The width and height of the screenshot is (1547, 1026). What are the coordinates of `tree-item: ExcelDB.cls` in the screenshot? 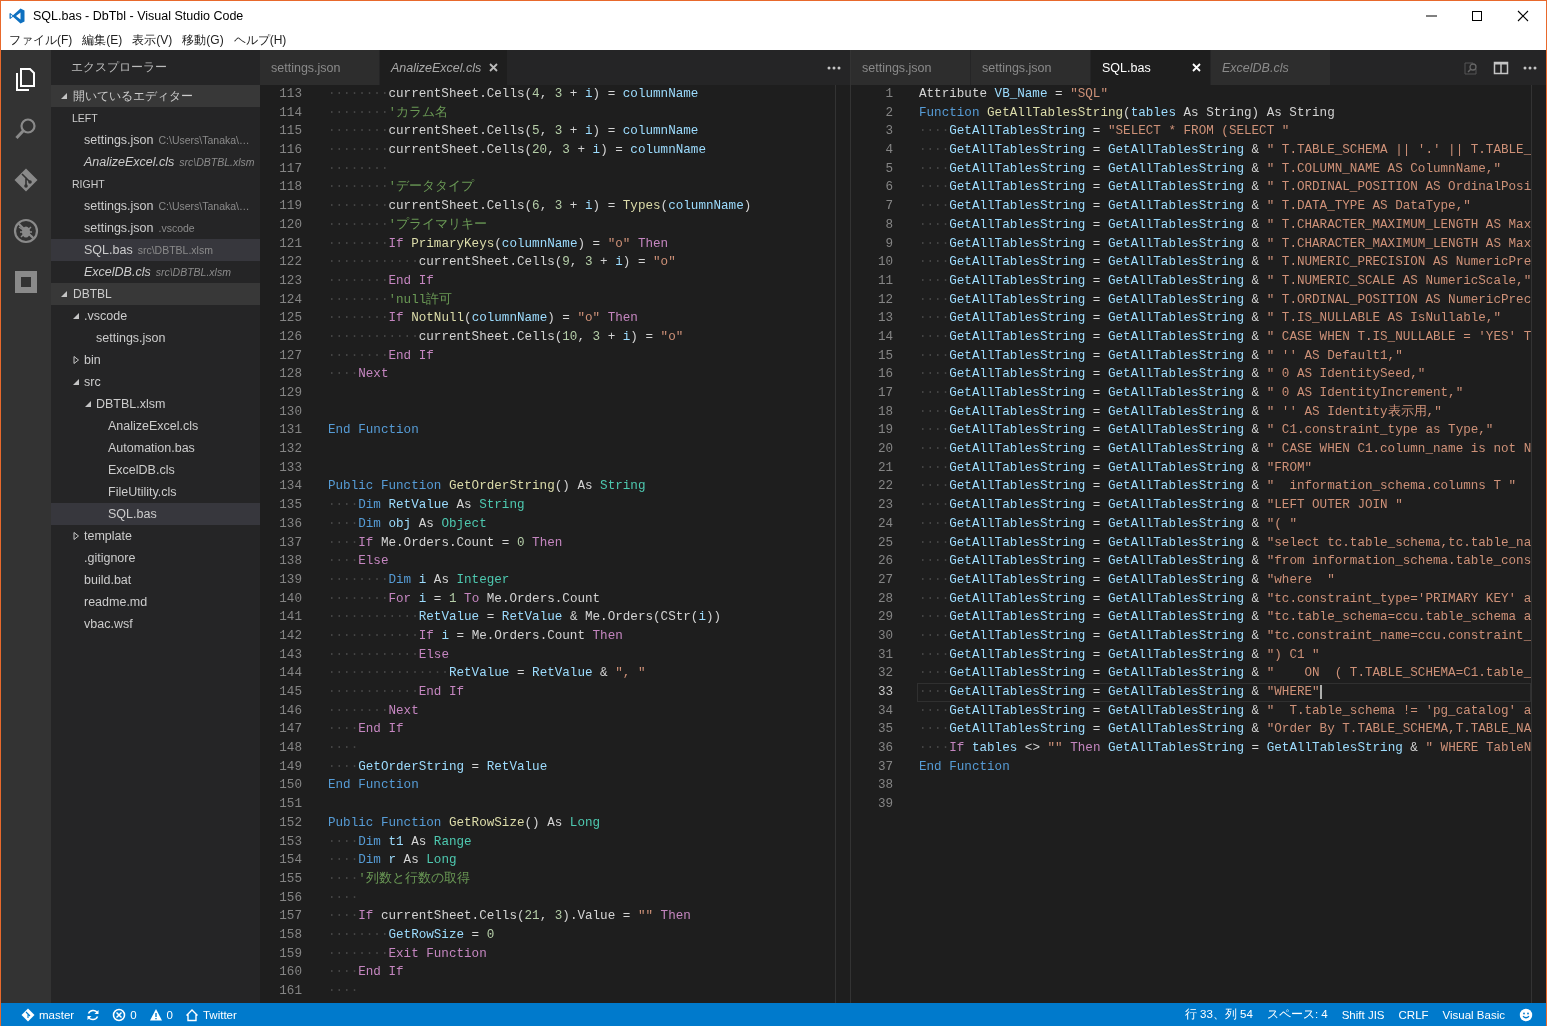 It's located at (155, 470).